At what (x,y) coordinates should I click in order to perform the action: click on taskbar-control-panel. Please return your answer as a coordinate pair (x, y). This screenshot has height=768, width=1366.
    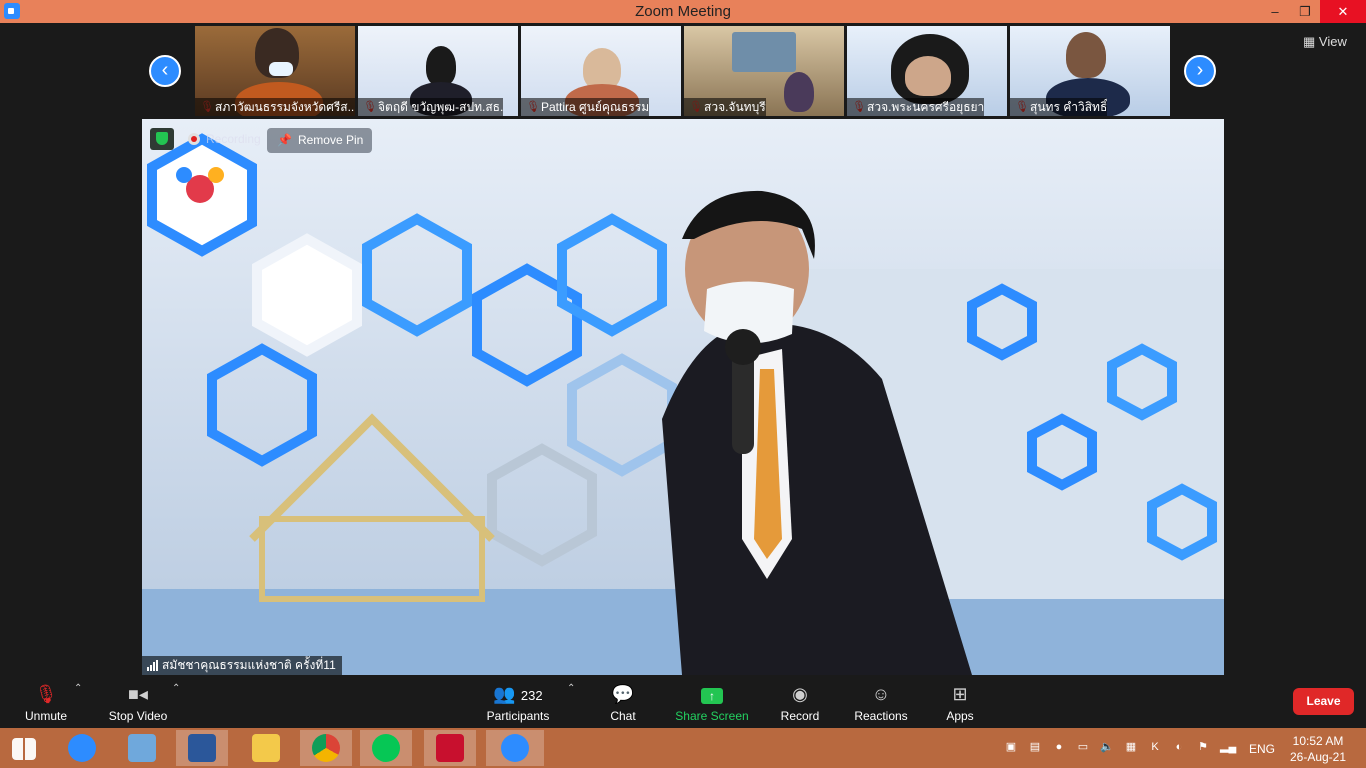
    Looking at the image, I should click on (142, 748).